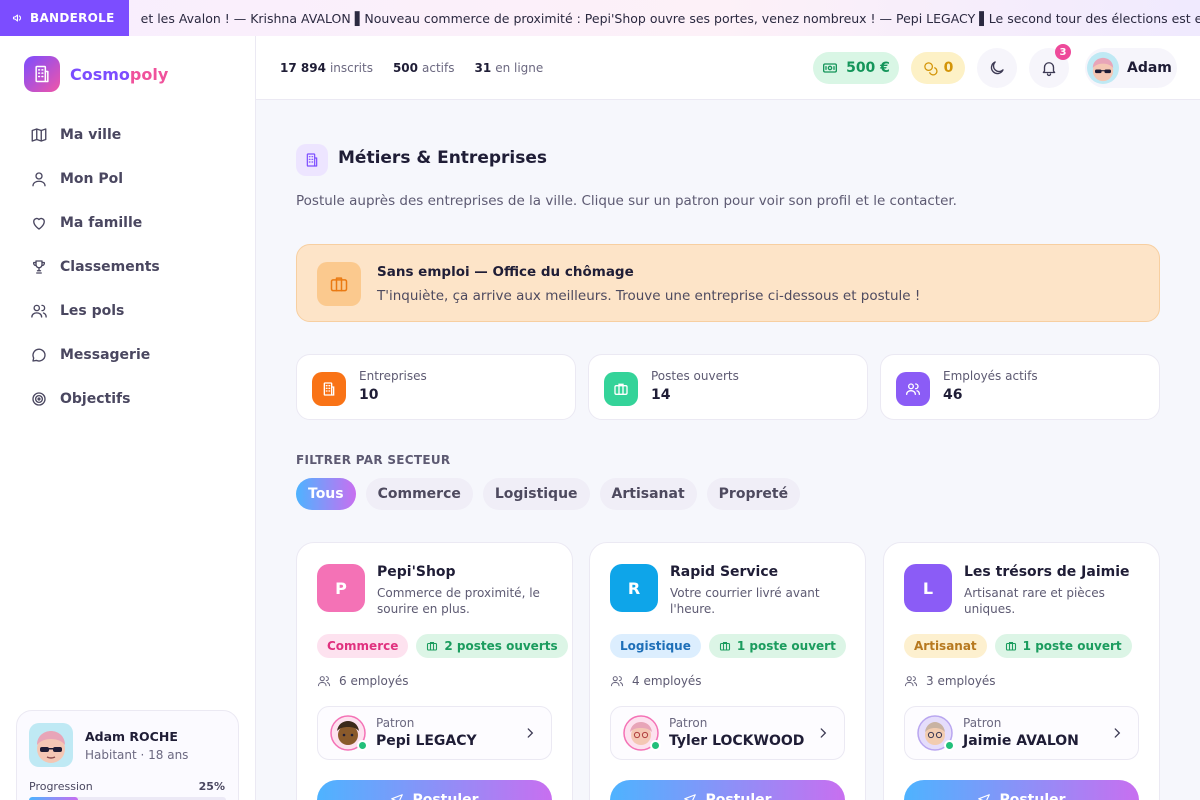 The height and width of the screenshot is (800, 1200). What do you see at coordinates (329, 389) in the screenshot?
I see `building-icon` at bounding box center [329, 389].